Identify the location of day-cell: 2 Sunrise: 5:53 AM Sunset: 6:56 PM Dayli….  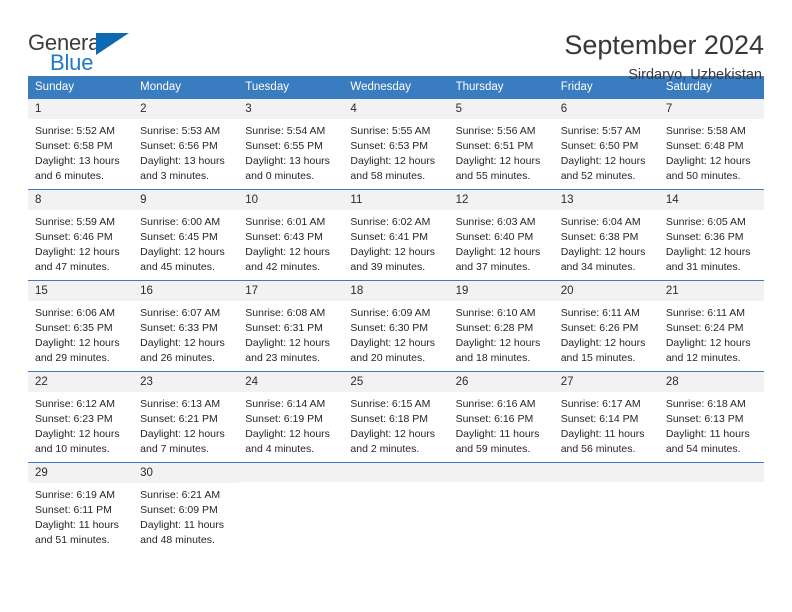
(186, 144).